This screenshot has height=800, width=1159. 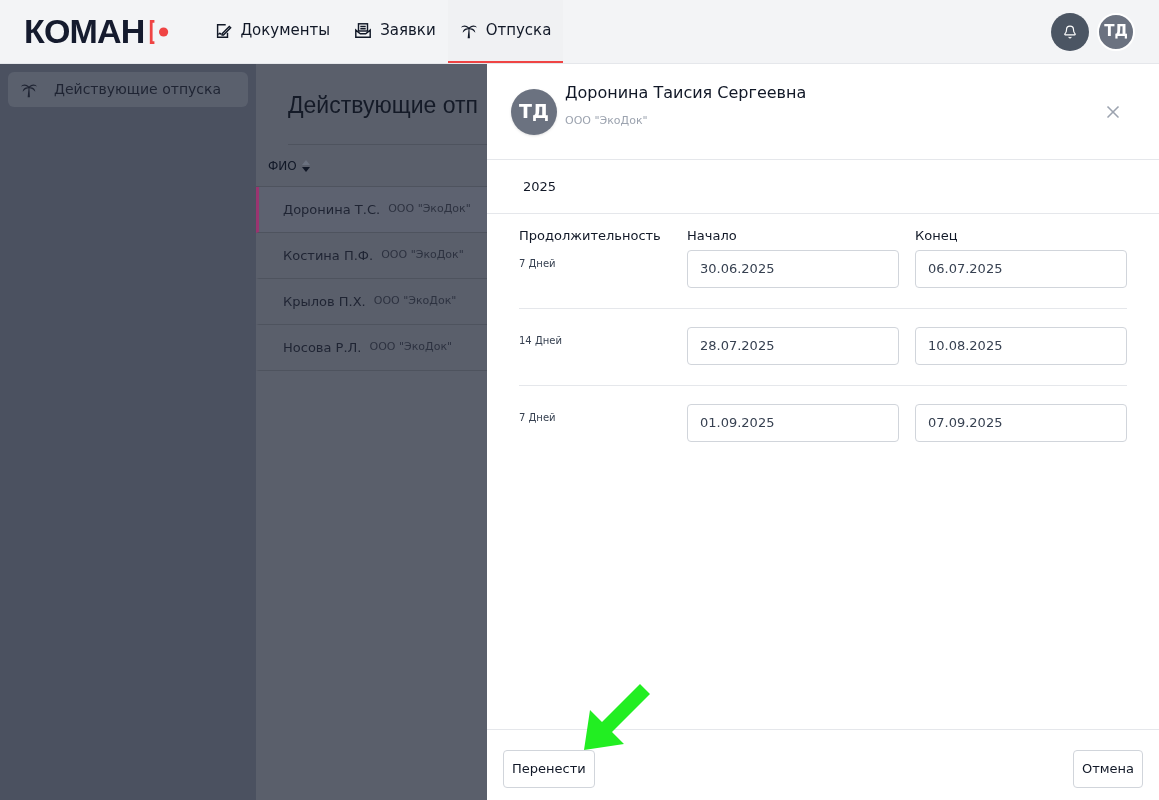 I want to click on employee-name: Костина П.Ф., so click(x=328, y=255).